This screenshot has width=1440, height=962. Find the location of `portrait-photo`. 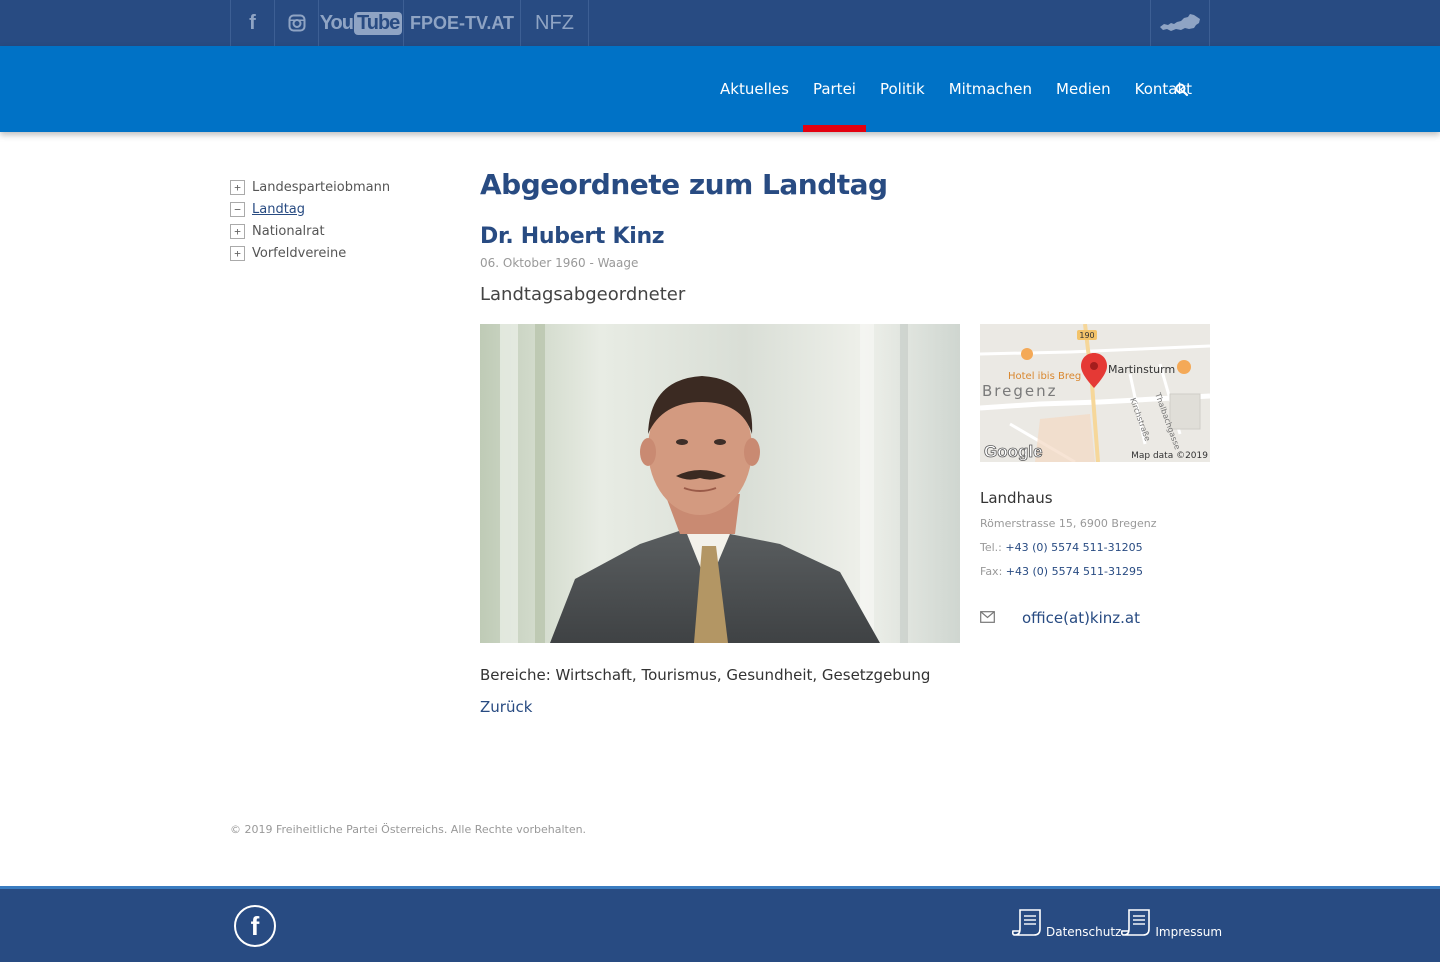

portrait-photo is located at coordinates (720, 483).